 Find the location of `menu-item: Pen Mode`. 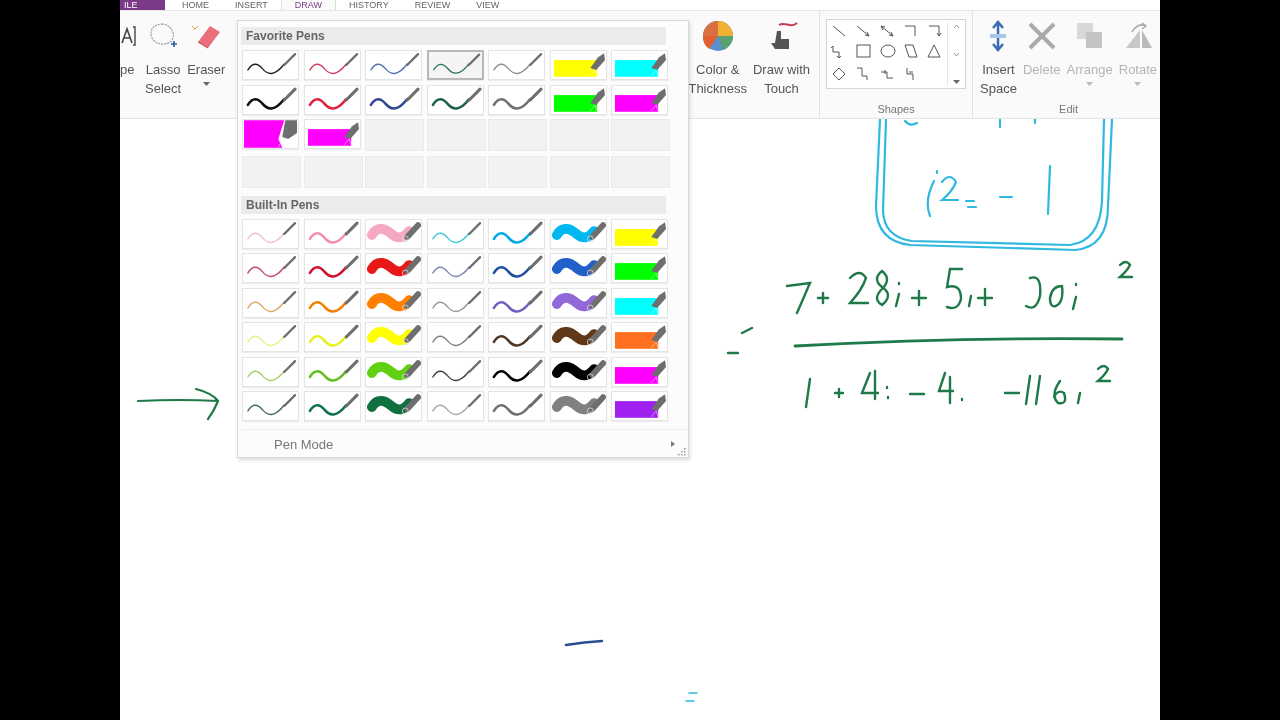

menu-item: Pen Mode is located at coordinates (464, 444).